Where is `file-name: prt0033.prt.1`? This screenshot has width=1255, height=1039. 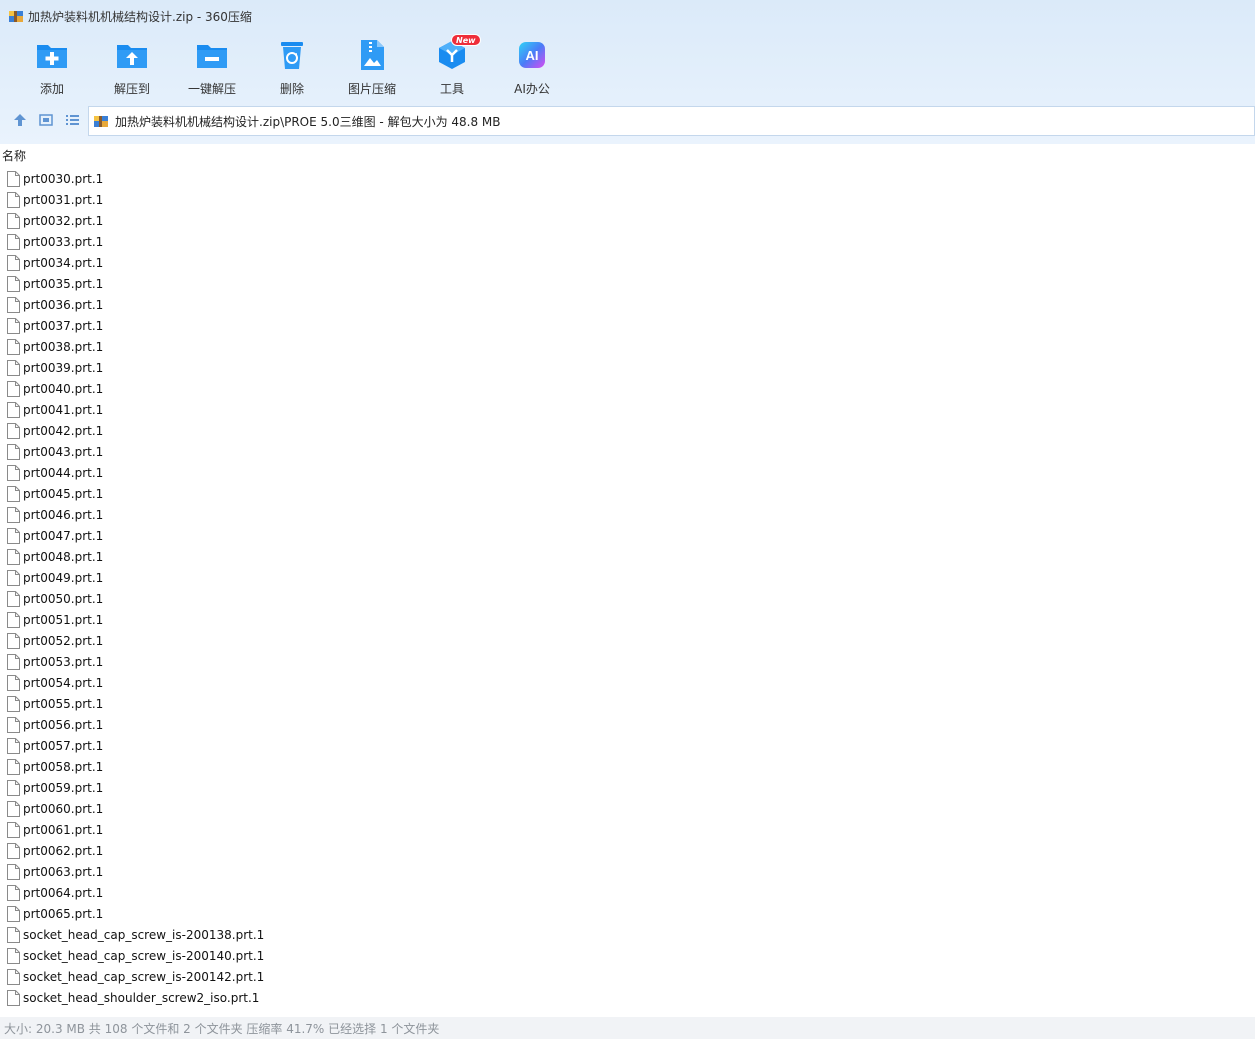 file-name: prt0033.prt.1 is located at coordinates (63, 241).